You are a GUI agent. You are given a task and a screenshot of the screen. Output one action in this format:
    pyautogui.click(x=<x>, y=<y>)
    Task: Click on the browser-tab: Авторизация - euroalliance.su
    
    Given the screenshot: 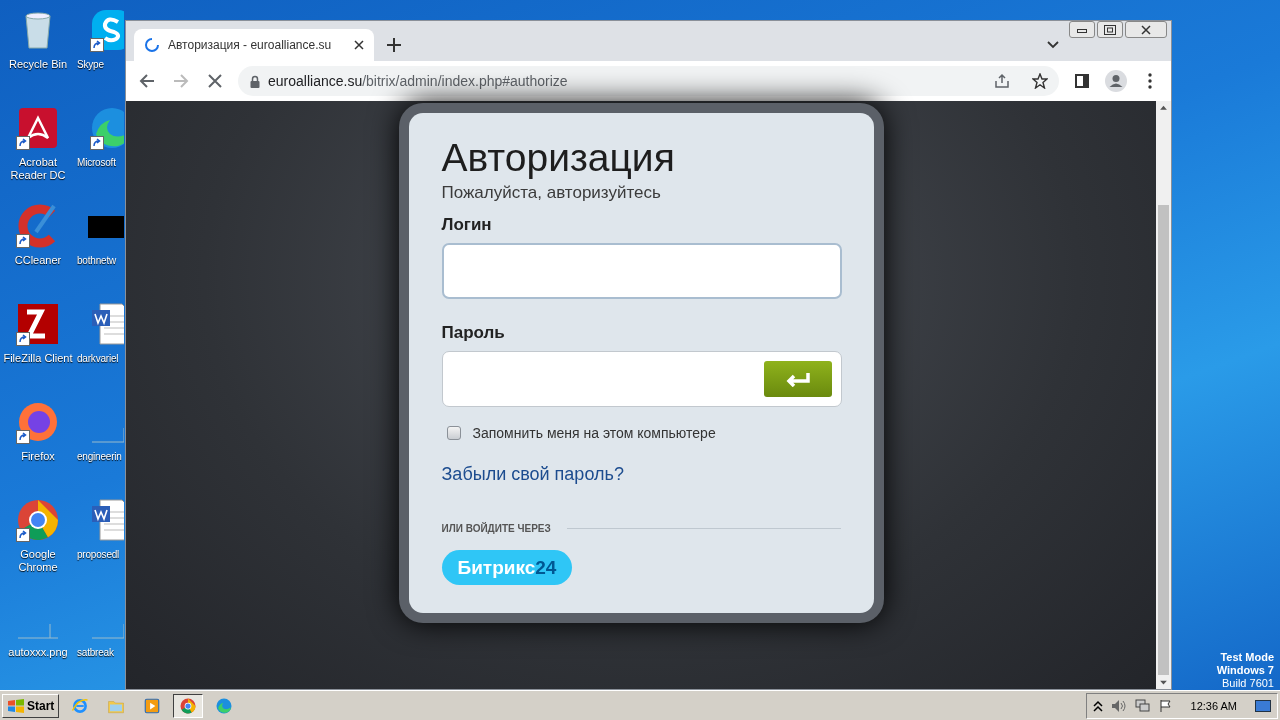 What is the action you would take?
    pyautogui.click(x=254, y=45)
    